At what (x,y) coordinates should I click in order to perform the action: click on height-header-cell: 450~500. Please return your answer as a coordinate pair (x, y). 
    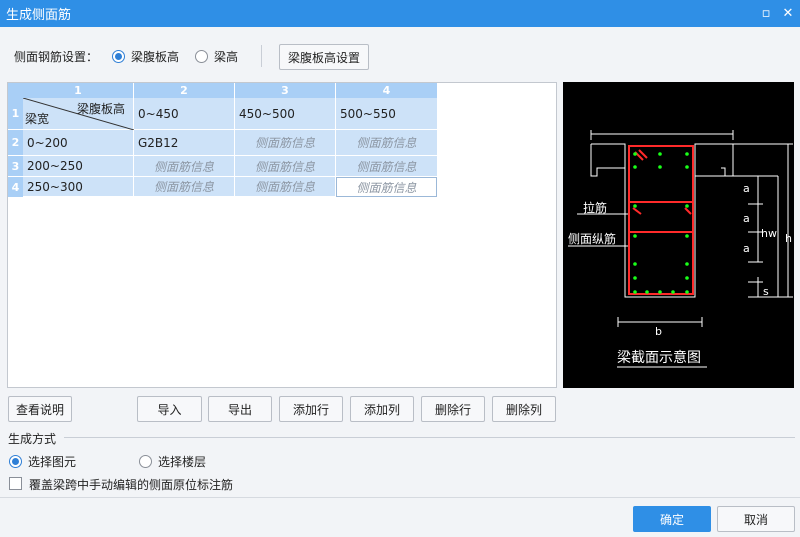
    Looking at the image, I should click on (285, 114).